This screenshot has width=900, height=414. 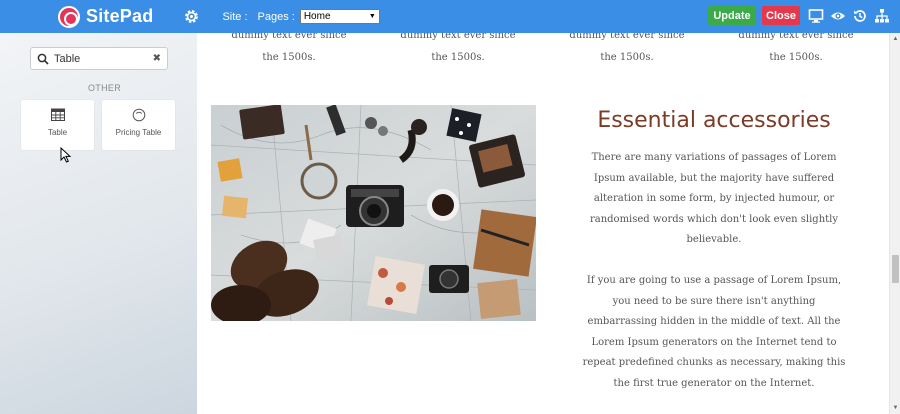 What do you see at coordinates (138, 125) in the screenshot?
I see `widget-pricing-table: Pricing Table` at bounding box center [138, 125].